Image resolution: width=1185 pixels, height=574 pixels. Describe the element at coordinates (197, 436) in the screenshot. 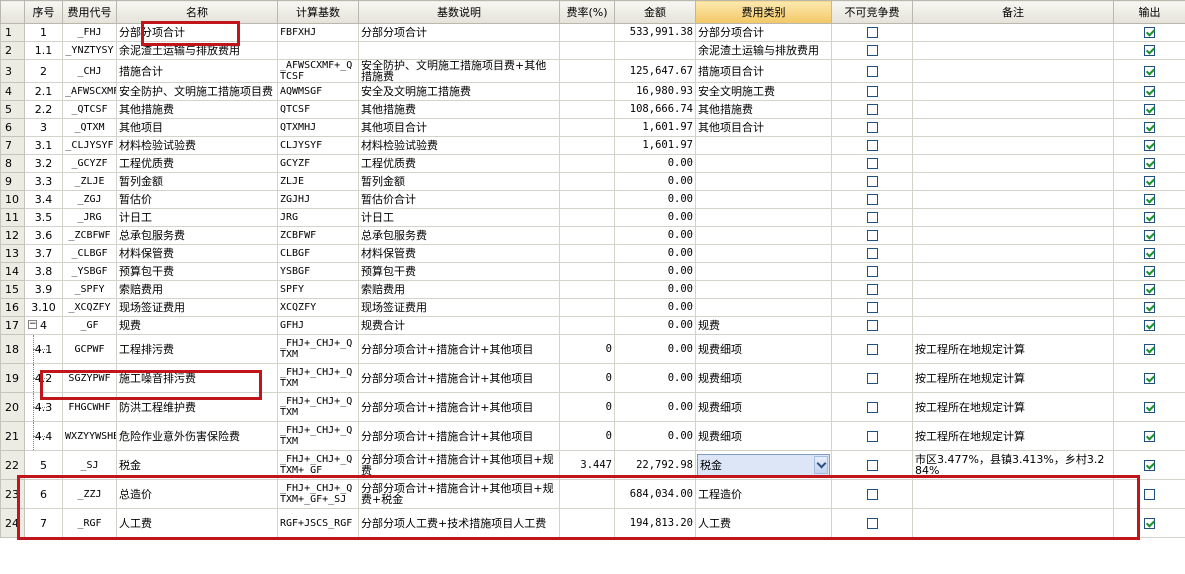

I see `name-cell: 危险作业意外伤害保险费` at that location.